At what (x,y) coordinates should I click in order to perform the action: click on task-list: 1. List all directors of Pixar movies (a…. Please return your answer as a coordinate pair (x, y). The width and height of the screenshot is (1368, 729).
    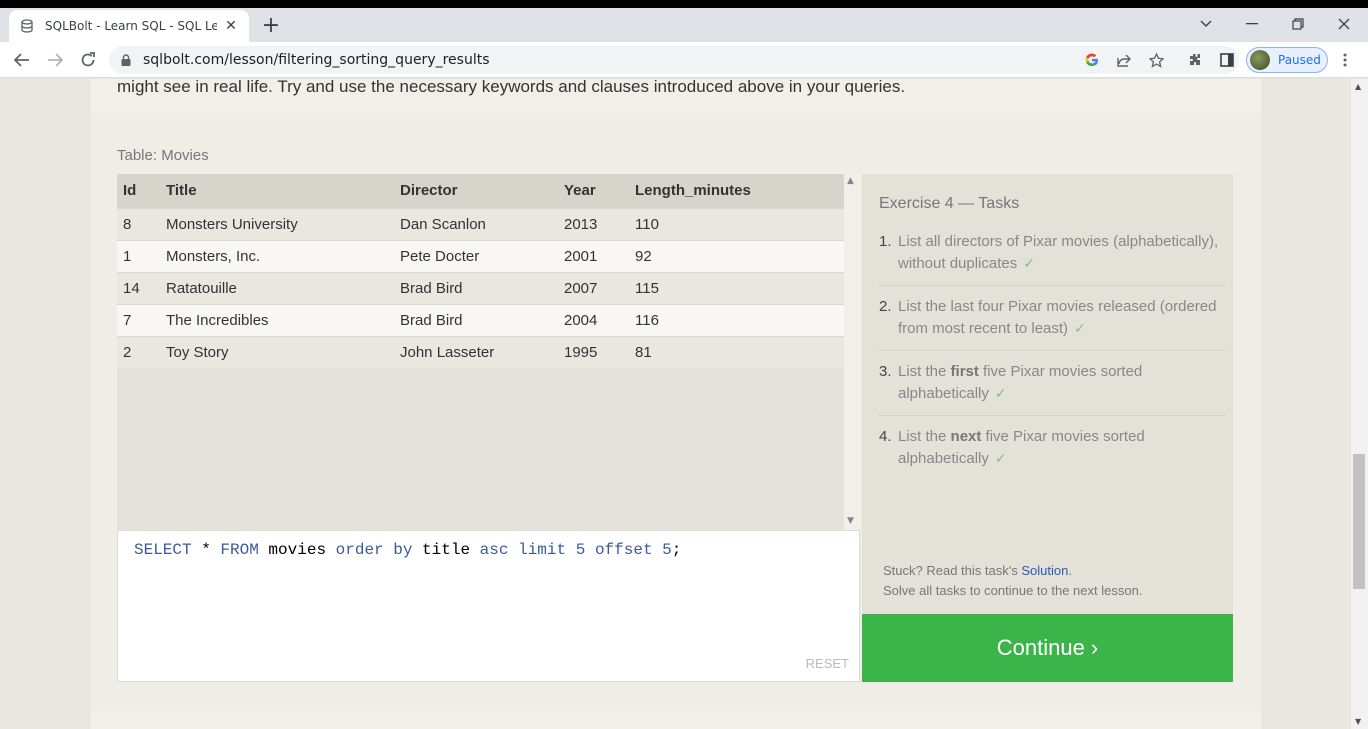
    Looking at the image, I should click on (1052, 359).